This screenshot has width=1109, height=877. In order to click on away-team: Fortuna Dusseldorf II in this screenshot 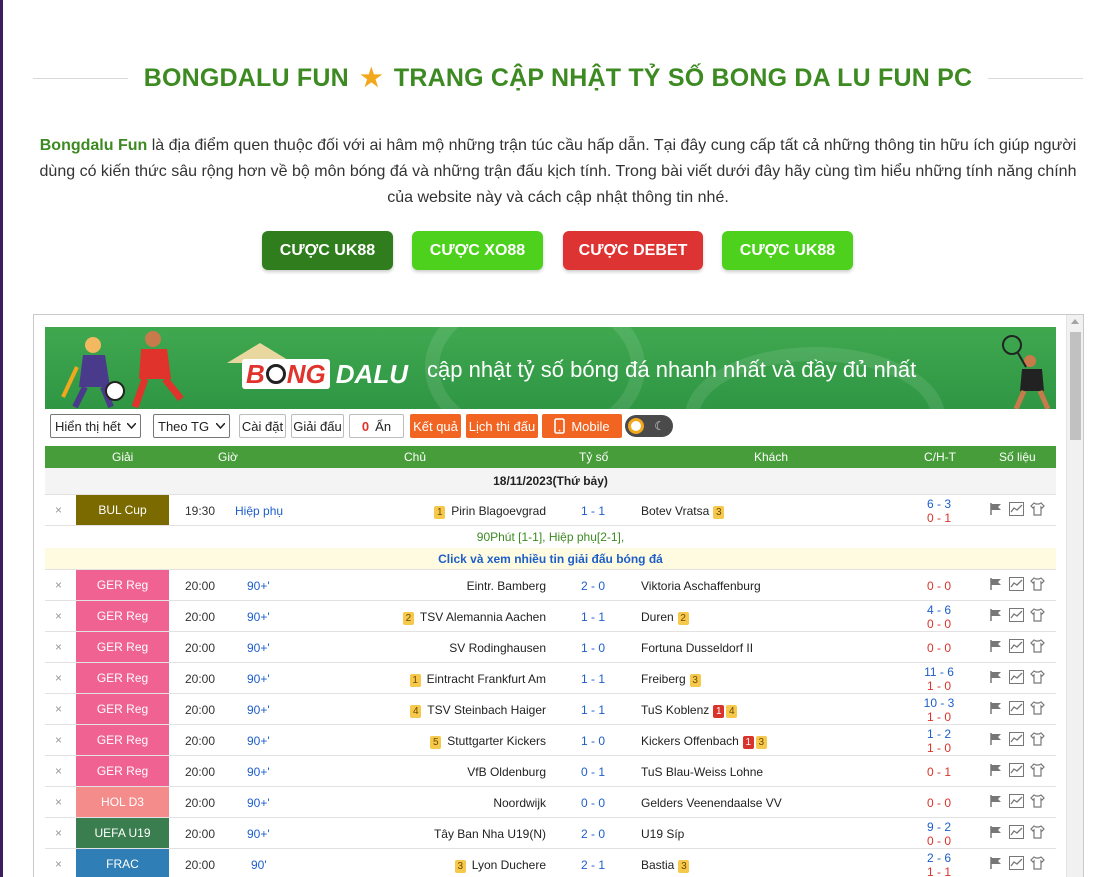, I will do `click(697, 648)`.